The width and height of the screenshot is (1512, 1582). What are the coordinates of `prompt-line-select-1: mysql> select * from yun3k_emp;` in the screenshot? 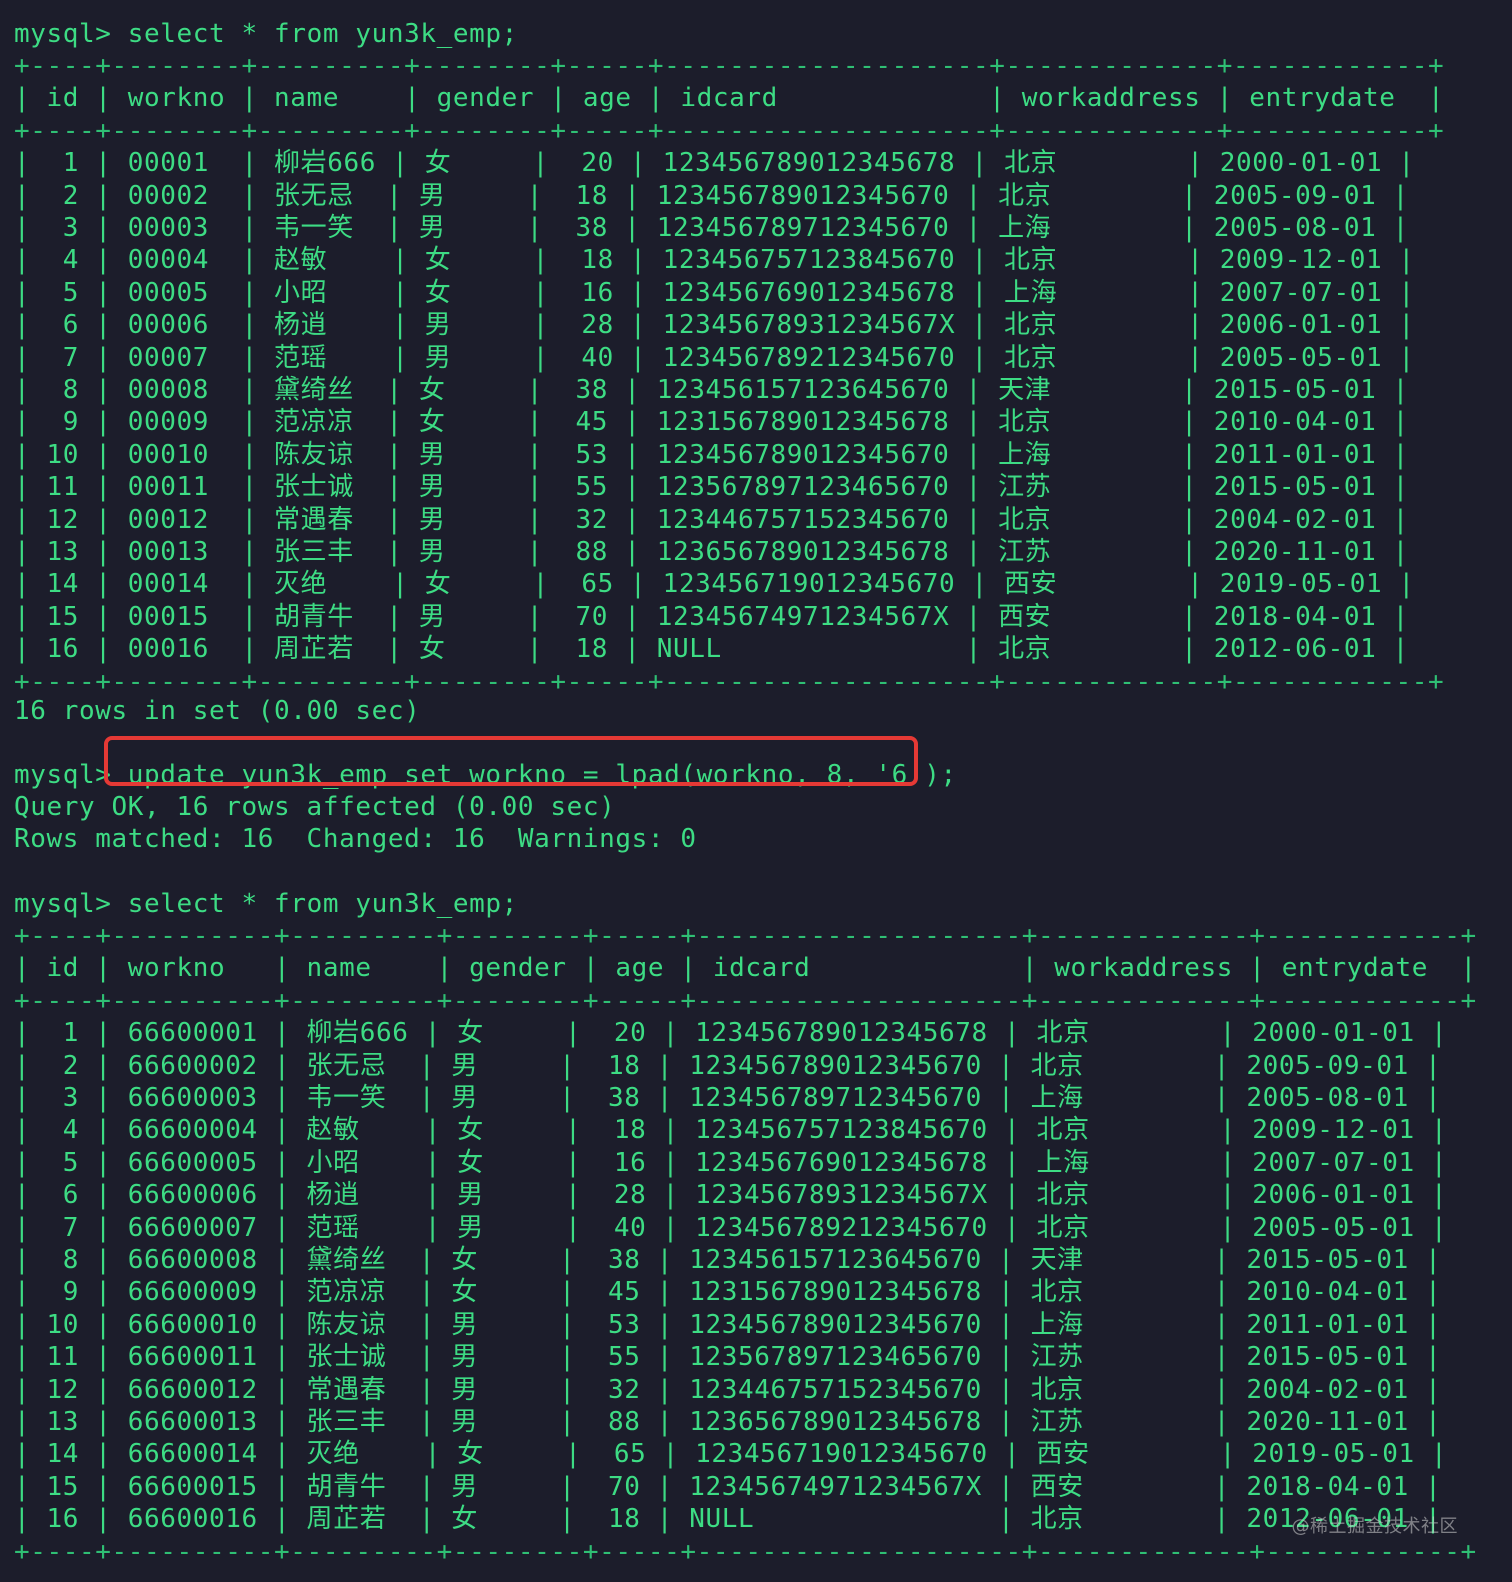 It's located at (266, 34).